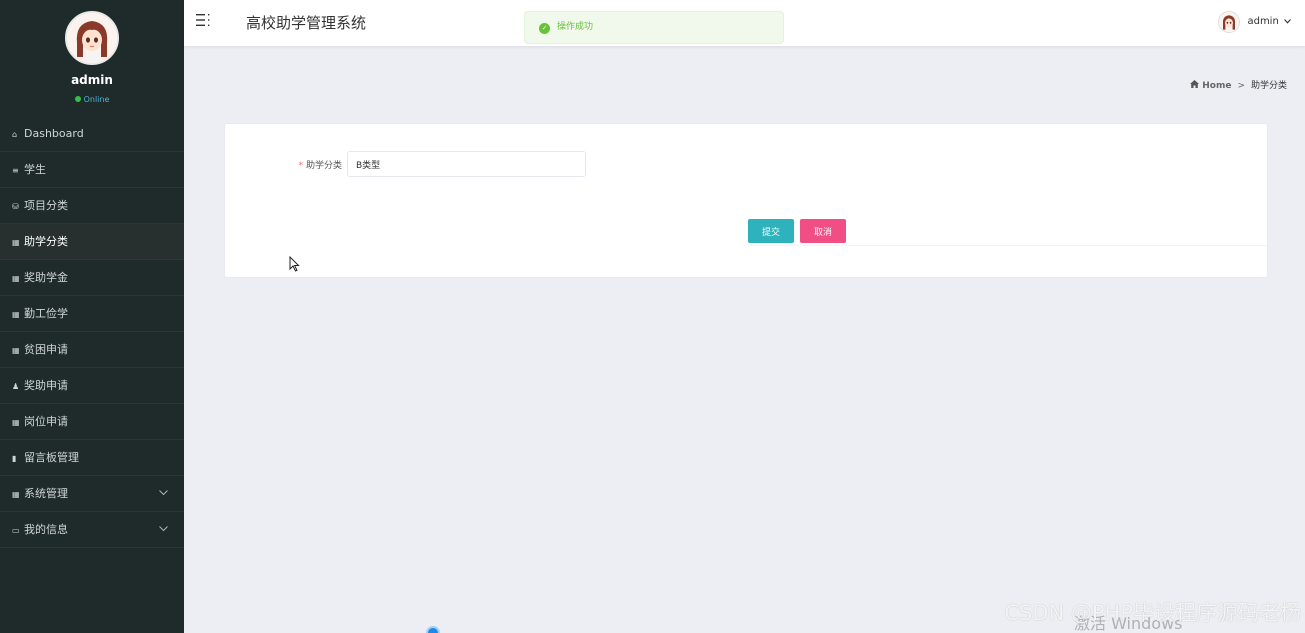 Image resolution: width=1305 pixels, height=633 pixels. I want to click on database-icon: ⛁, so click(15, 206).